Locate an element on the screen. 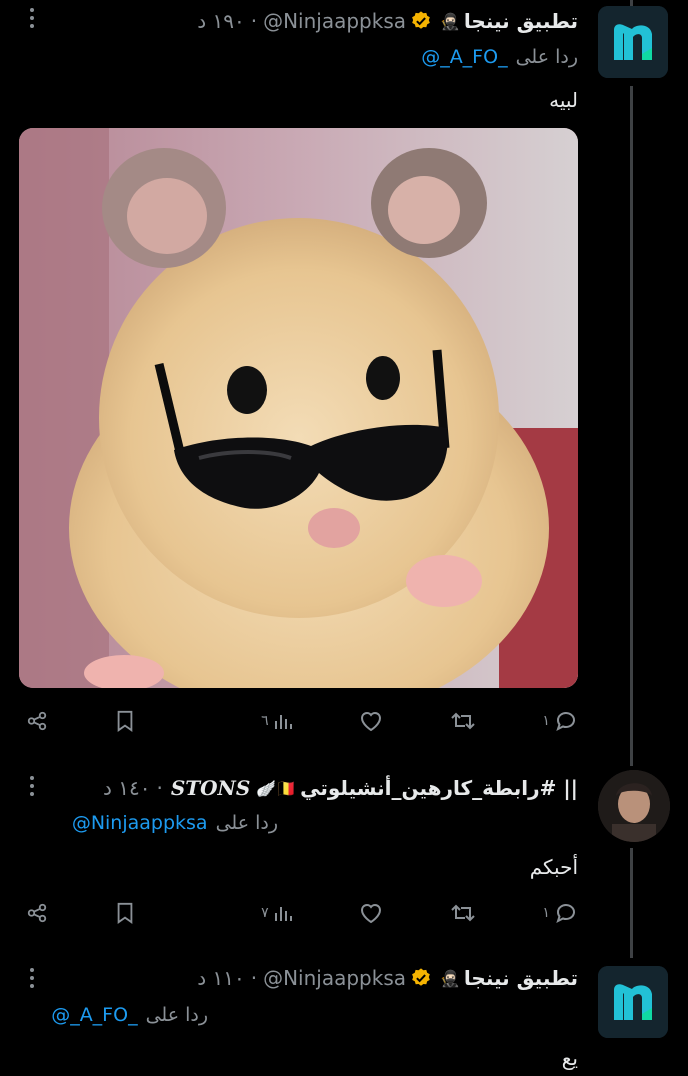  author-name-extra: STONS is located at coordinates (210, 788).